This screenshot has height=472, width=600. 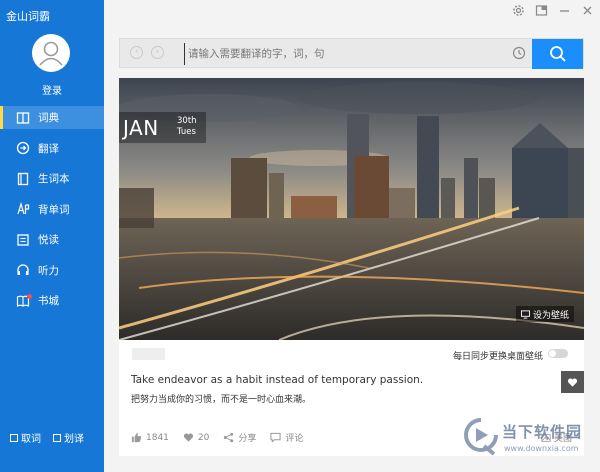 I want to click on comment-button: 评论, so click(x=286, y=437).